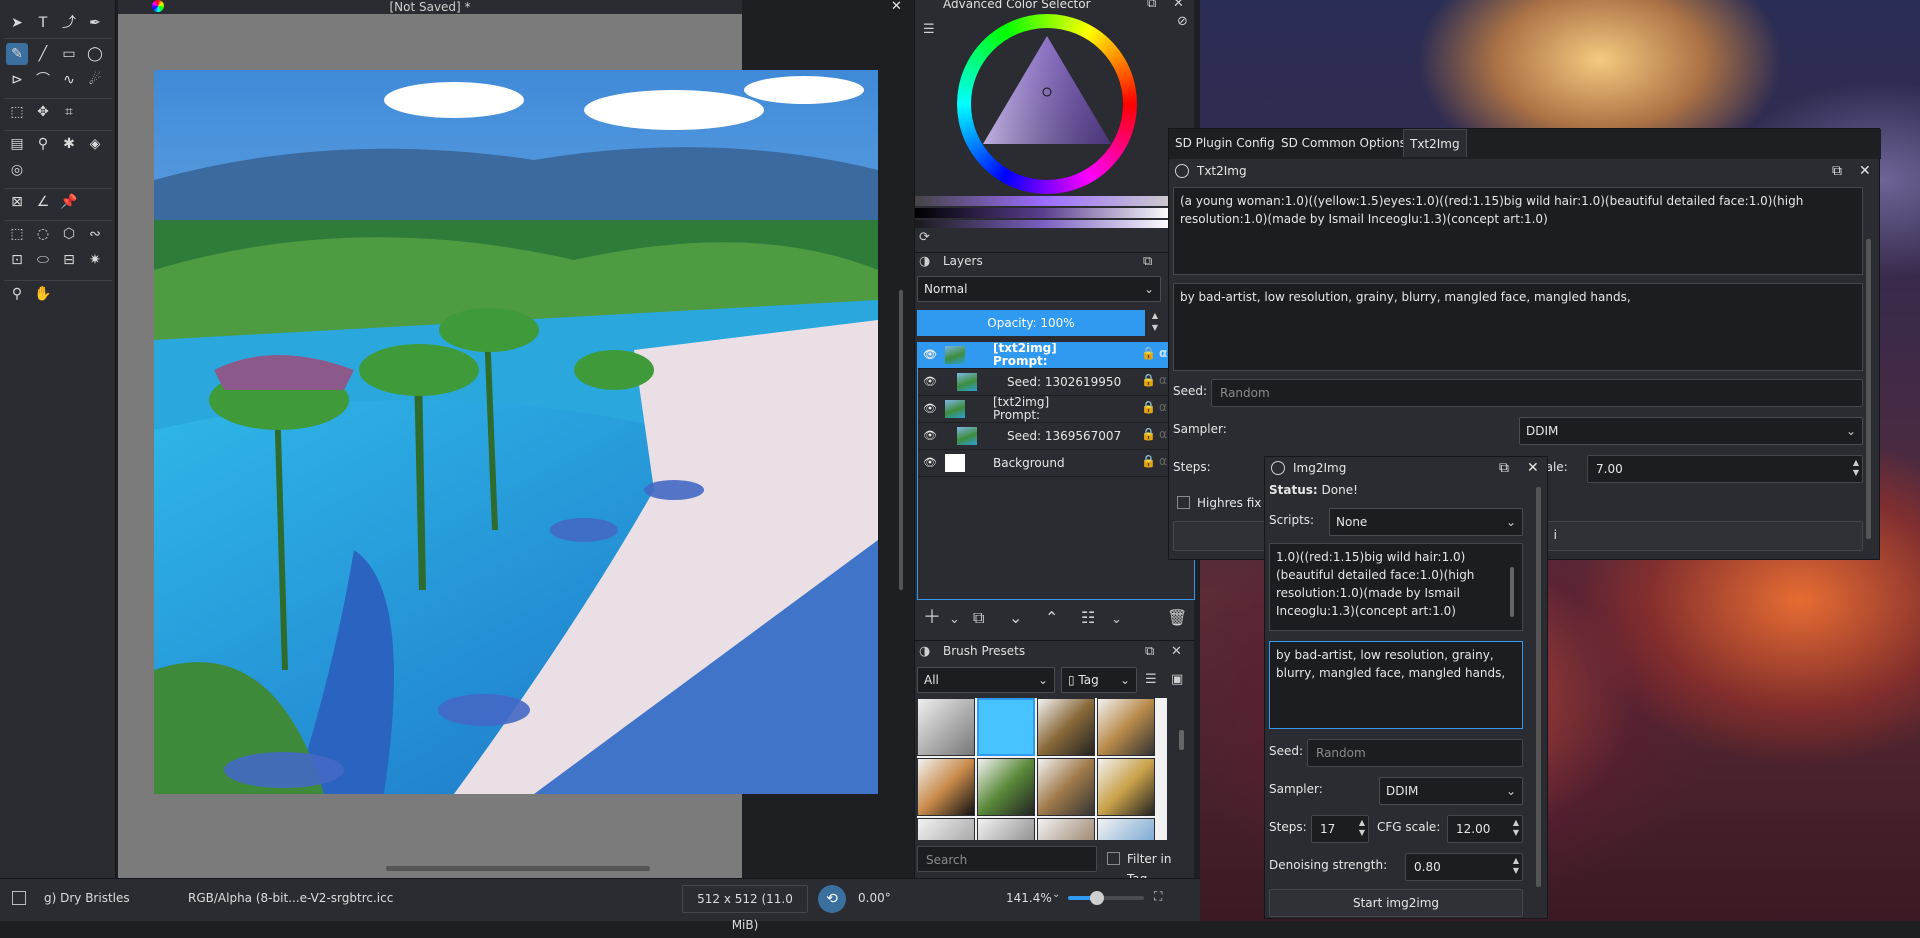  I want to click on float-docker-icon: ⧉, so click(1151, 6).